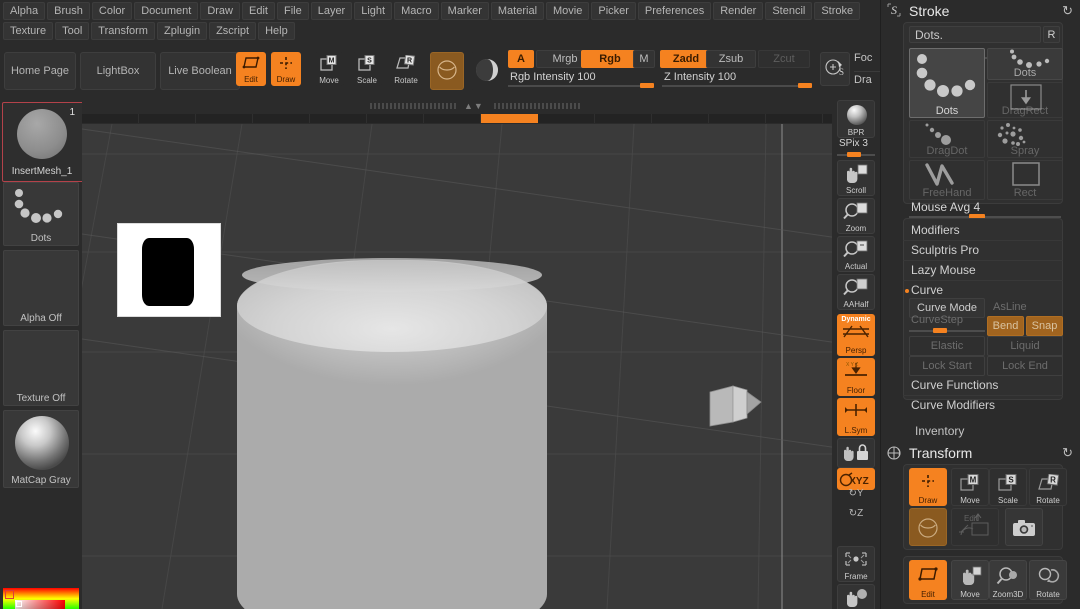 The width and height of the screenshot is (1080, 609). What do you see at coordinates (118, 71) in the screenshot?
I see `lightbox-button: LightBox` at bounding box center [118, 71].